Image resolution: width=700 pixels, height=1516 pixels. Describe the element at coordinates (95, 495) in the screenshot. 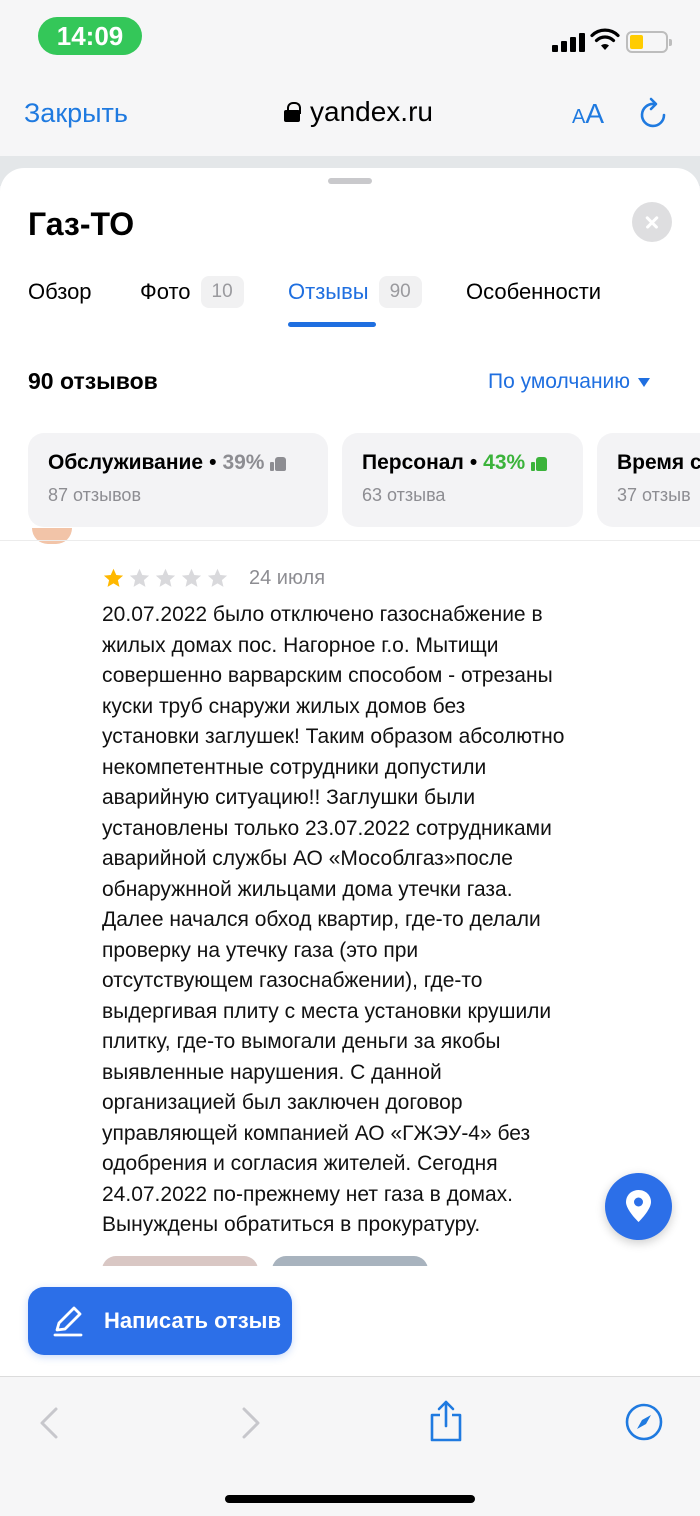

I see `aspect-count: 87 отзывов` at that location.